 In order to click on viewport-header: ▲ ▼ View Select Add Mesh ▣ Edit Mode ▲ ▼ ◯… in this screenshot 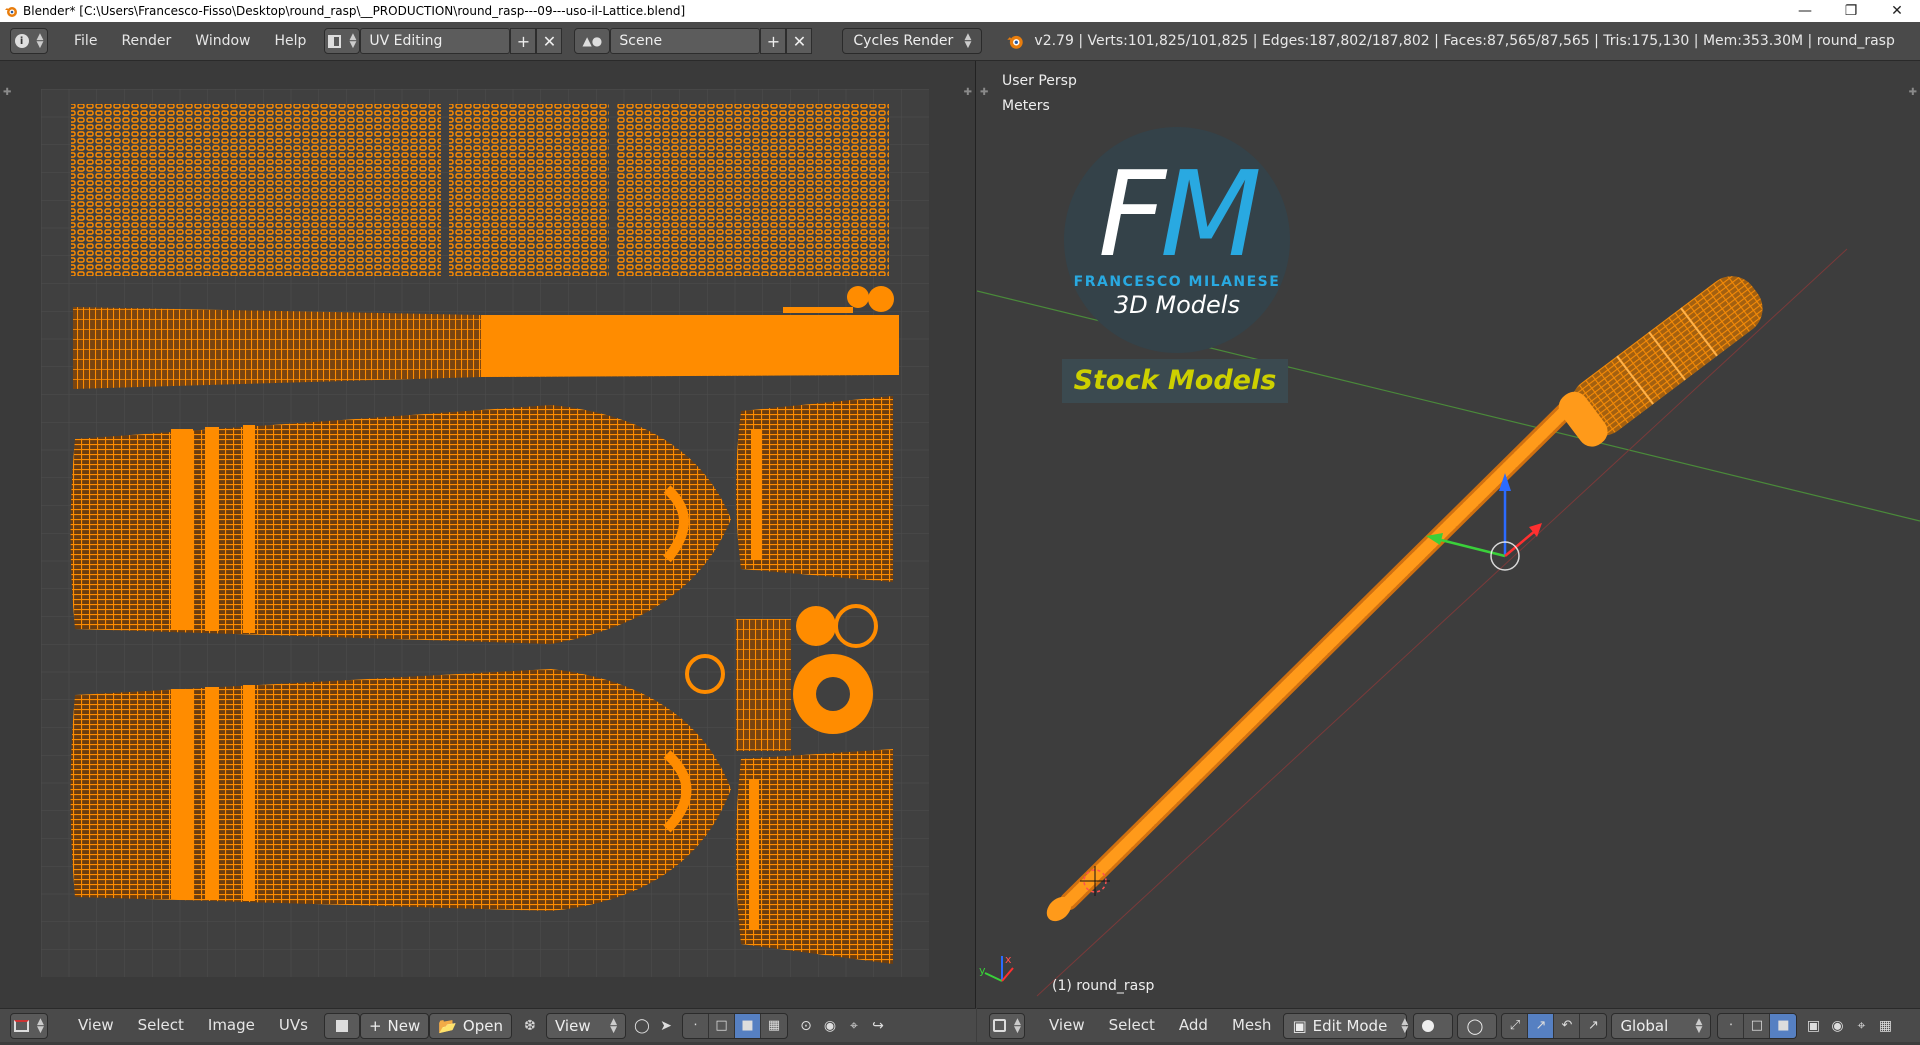, I will do `click(1448, 1025)`.